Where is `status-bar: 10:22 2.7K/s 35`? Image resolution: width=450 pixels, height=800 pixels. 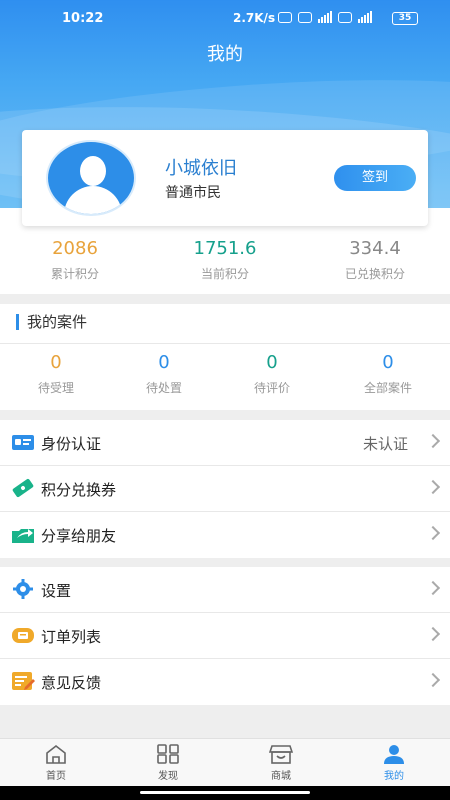
status-bar: 10:22 2.7K/s 35 is located at coordinates (225, 18).